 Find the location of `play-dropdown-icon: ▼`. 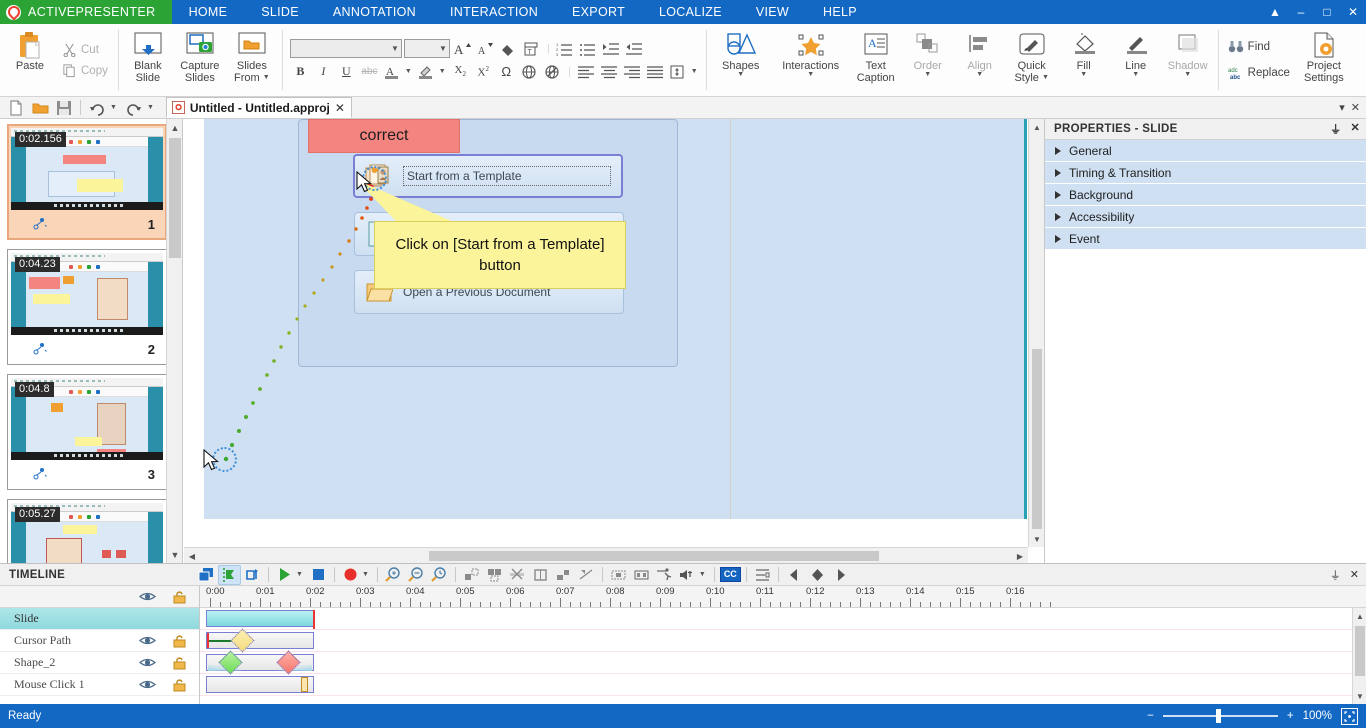

play-dropdown-icon: ▼ is located at coordinates (299, 574).